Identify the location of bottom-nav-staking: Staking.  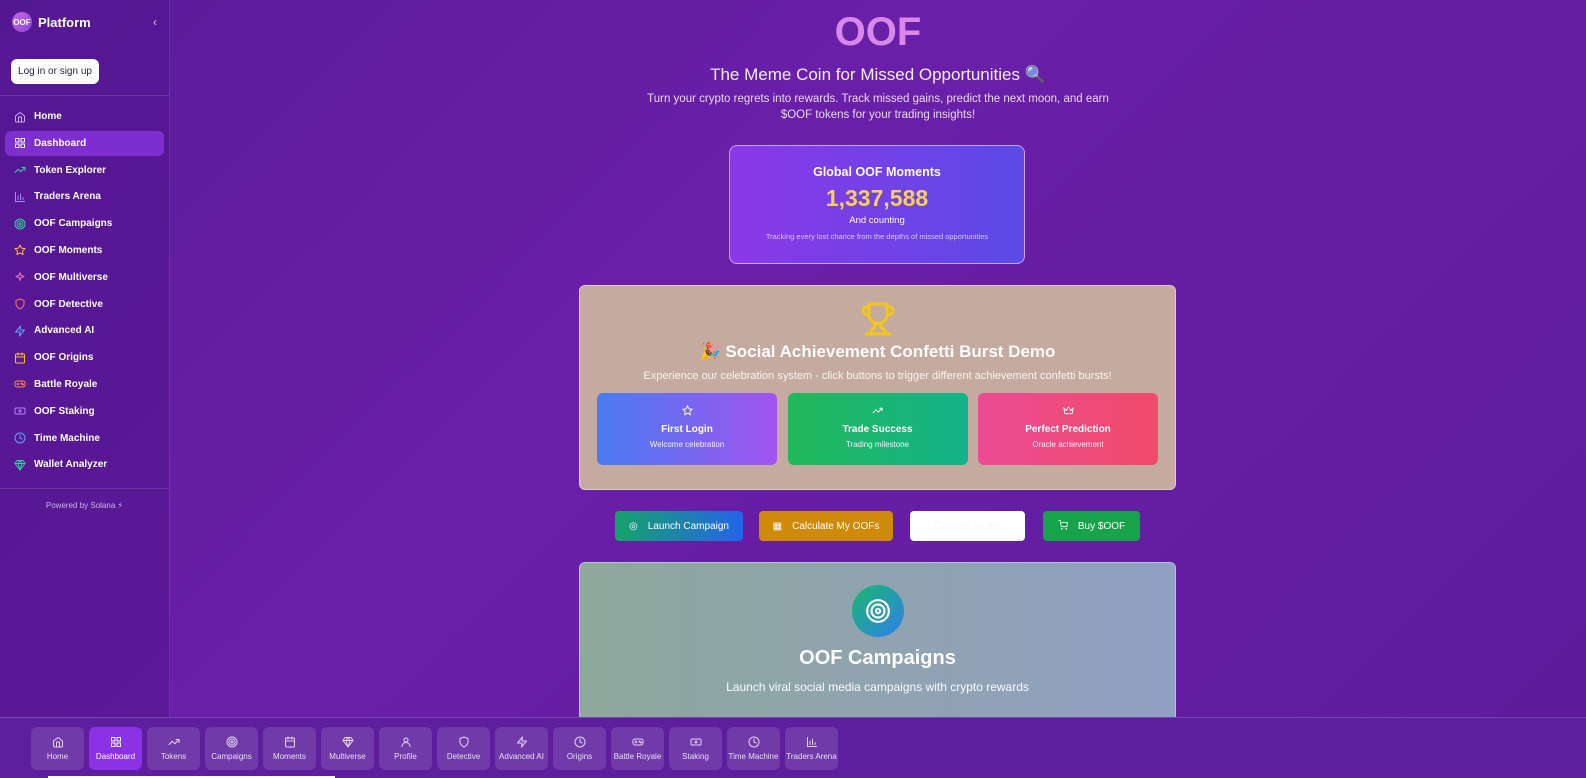
(695, 748).